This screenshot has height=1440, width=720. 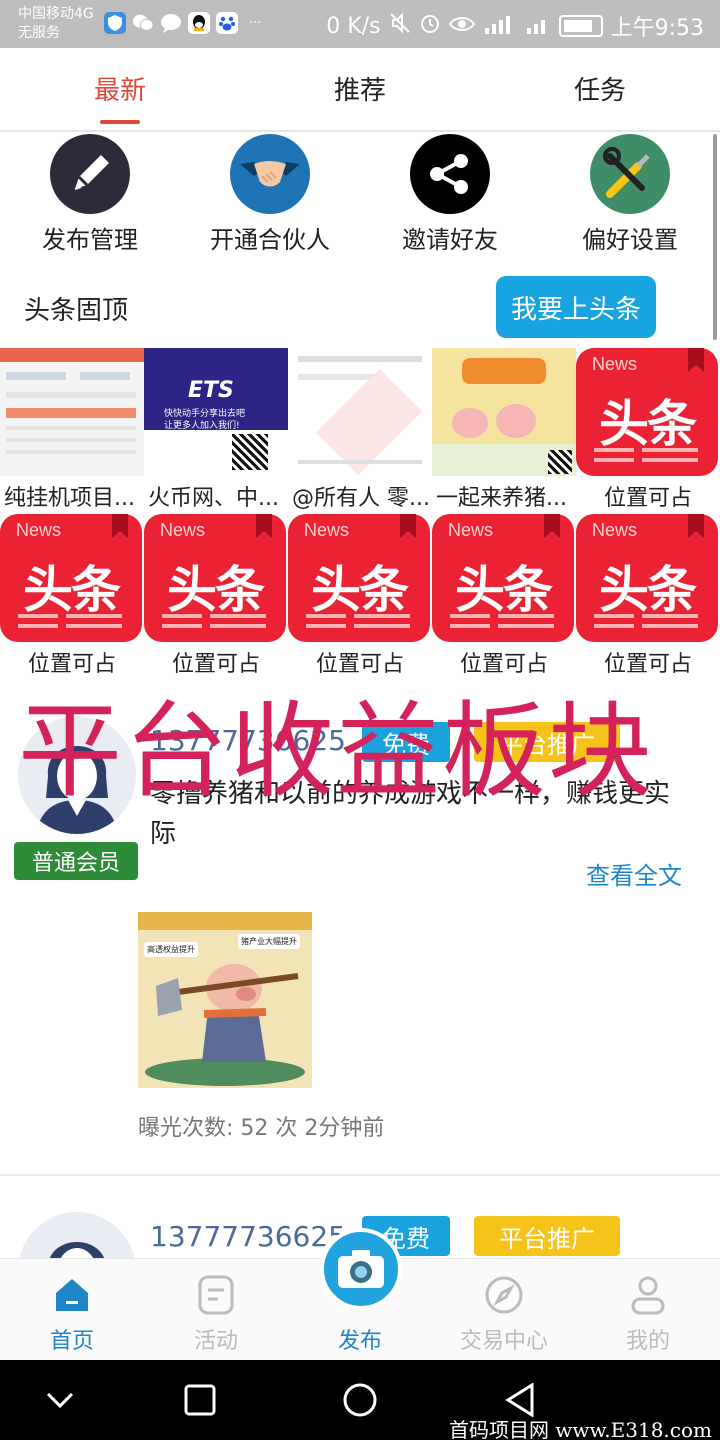 I want to click on read-more-link: 查看全文, so click(x=634, y=873).